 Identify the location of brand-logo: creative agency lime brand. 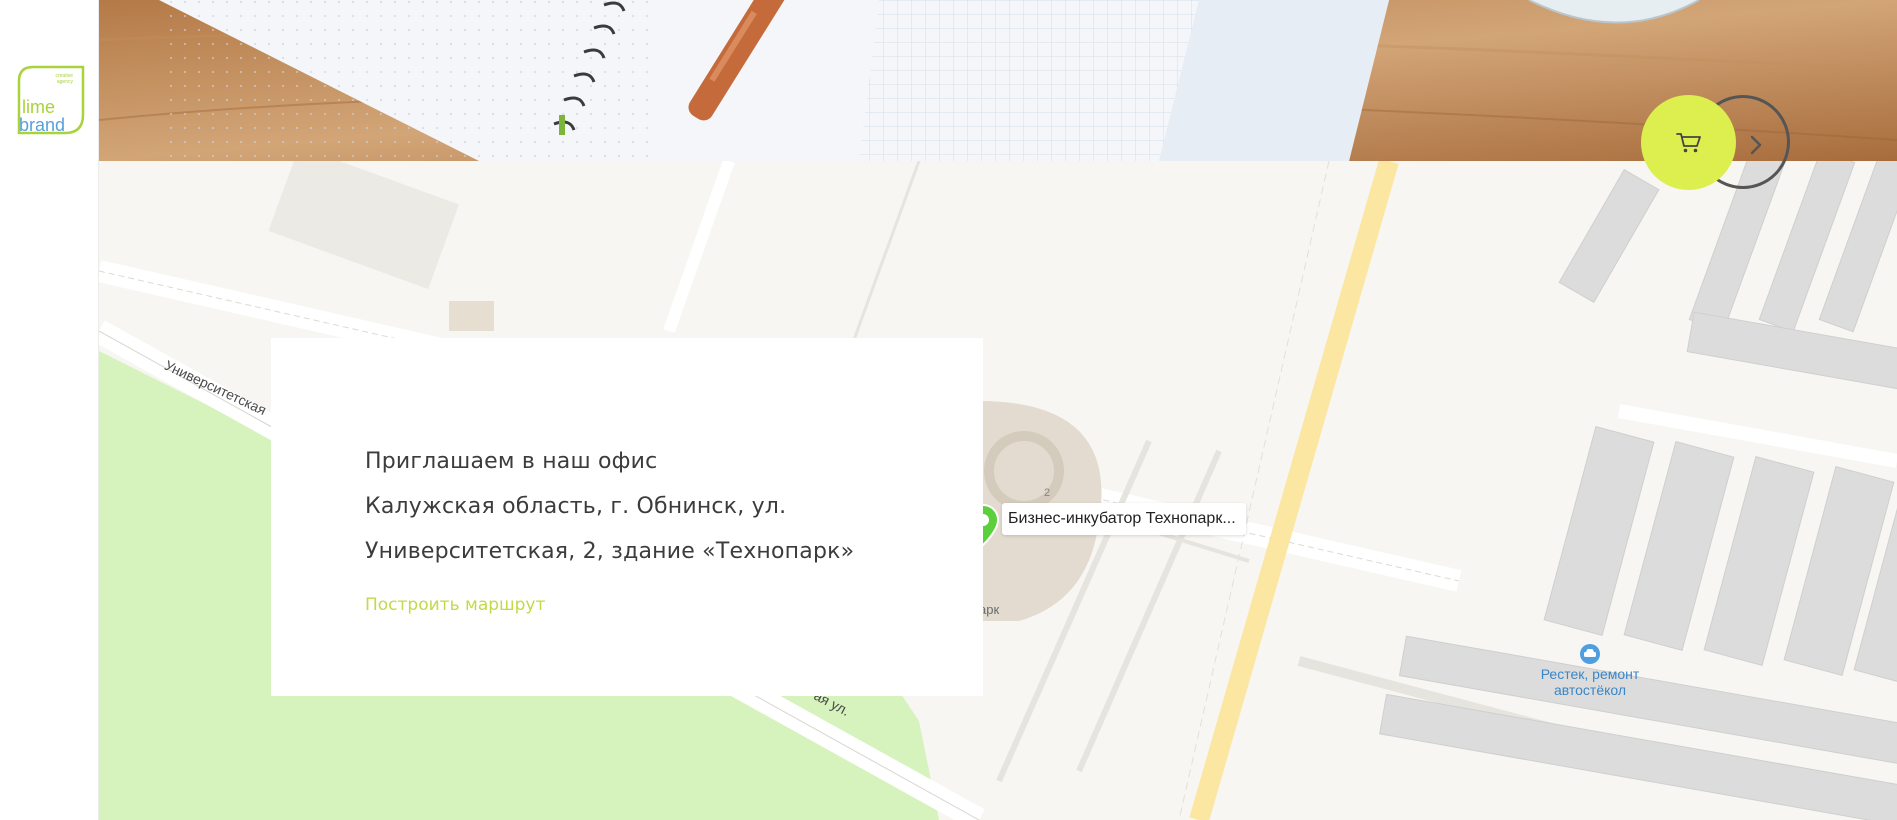
(51, 99).